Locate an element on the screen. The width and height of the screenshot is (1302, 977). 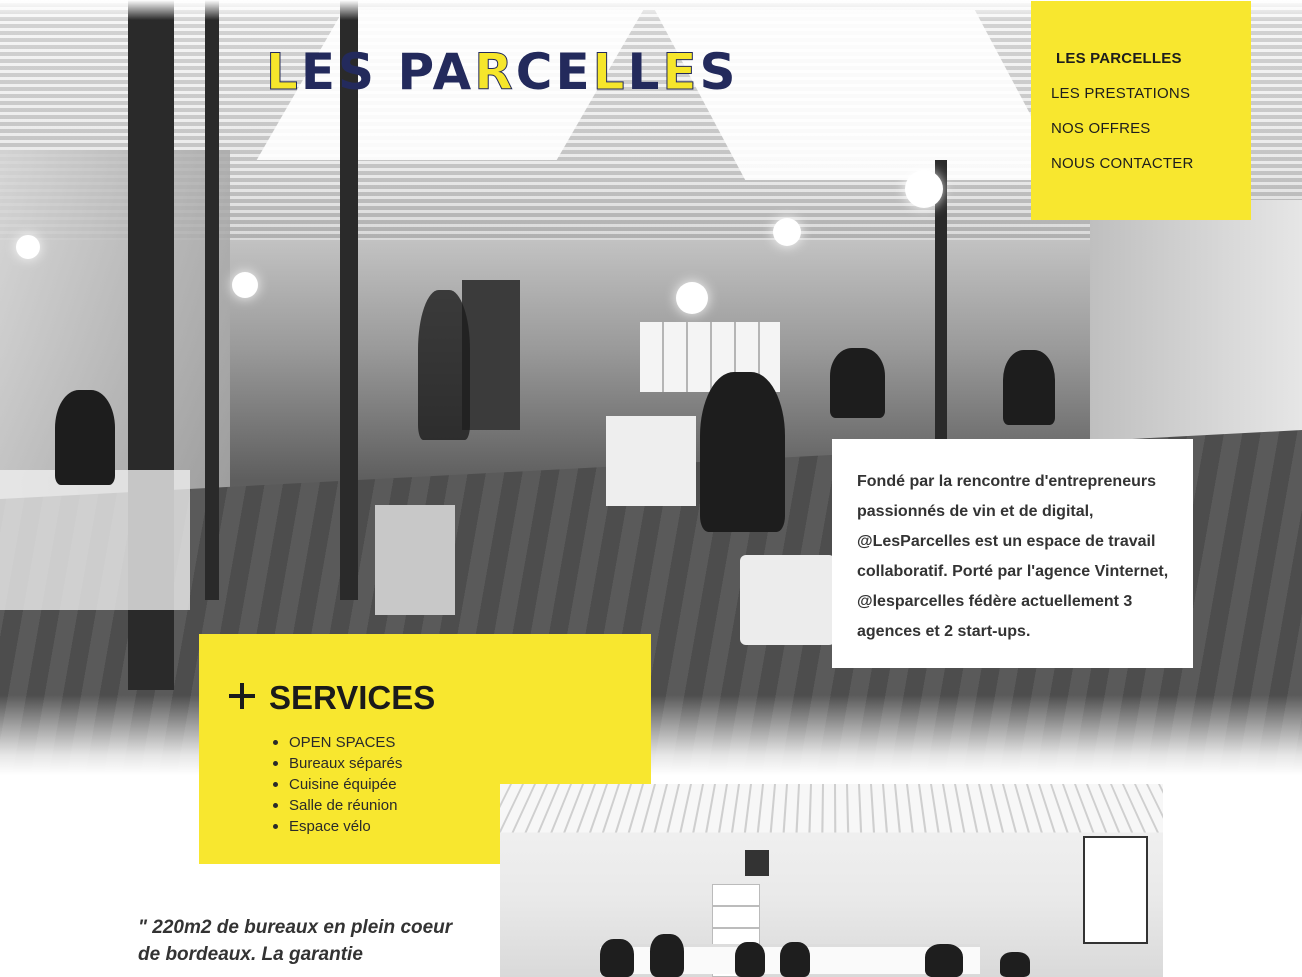
cardboard-box is located at coordinates (415, 560).